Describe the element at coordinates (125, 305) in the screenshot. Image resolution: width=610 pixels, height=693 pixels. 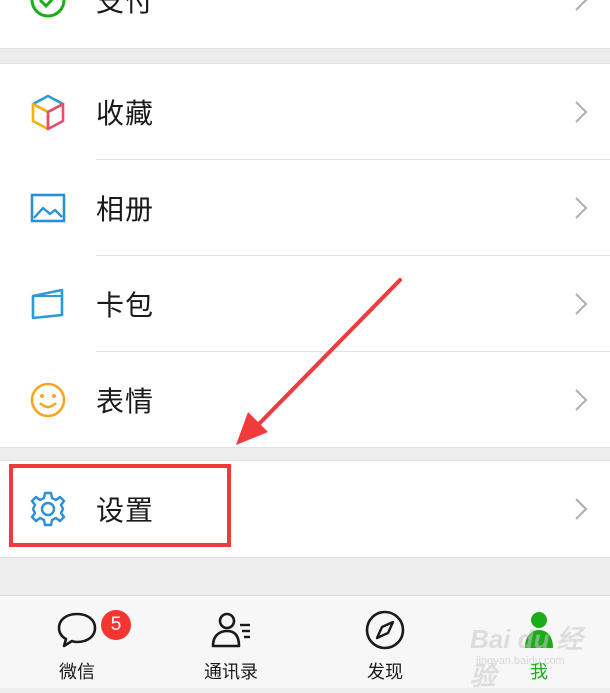
I see `menu-item-label: 卡包` at that location.